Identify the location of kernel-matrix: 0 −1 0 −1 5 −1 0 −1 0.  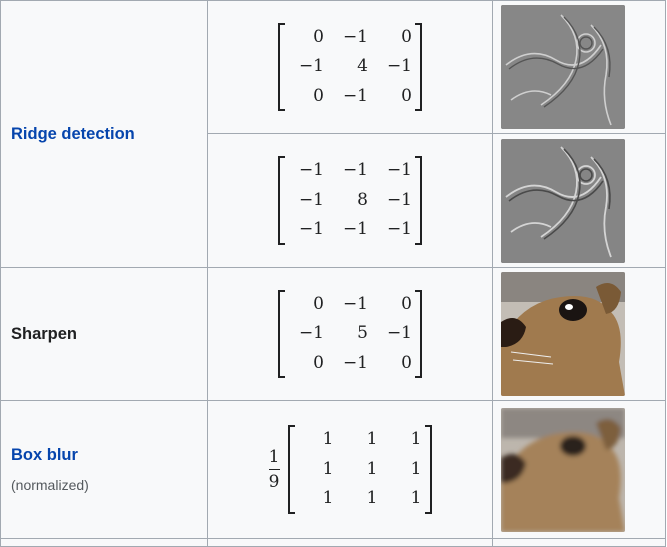
(350, 334).